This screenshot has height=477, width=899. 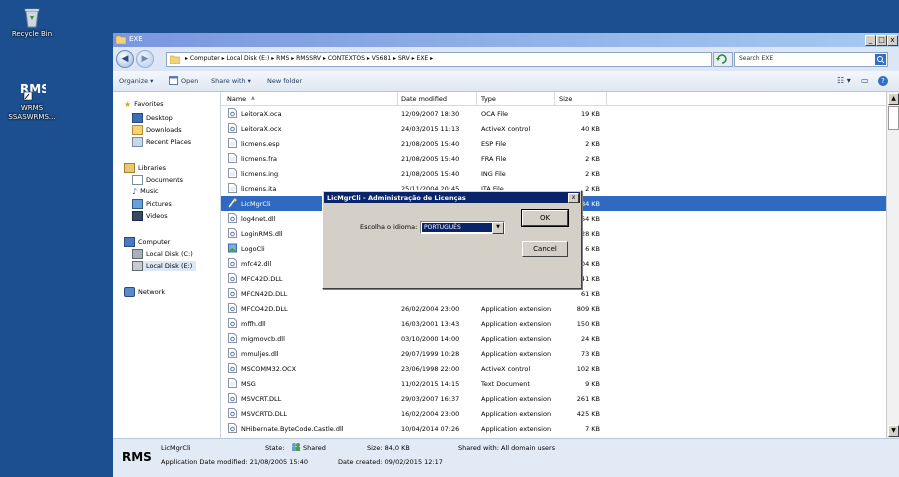 I want to click on back-button: ◀, so click(x=125, y=59).